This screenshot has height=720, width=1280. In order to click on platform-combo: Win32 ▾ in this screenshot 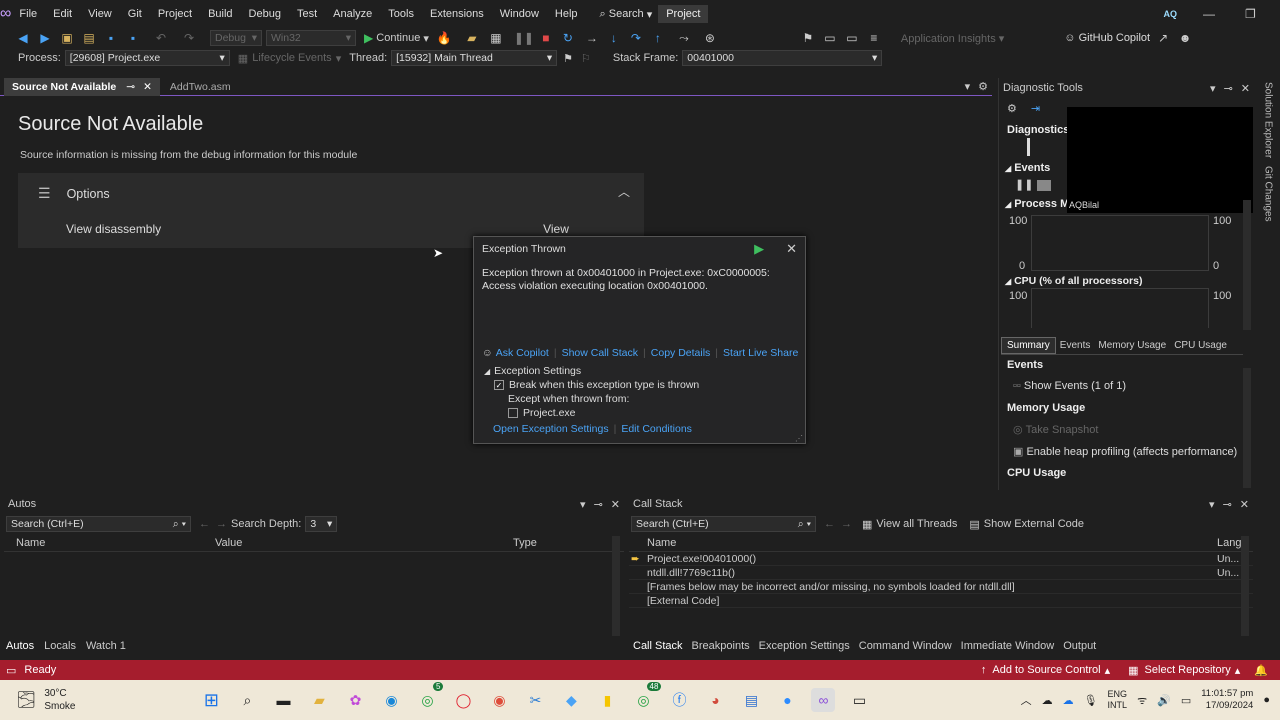, I will do `click(311, 38)`.